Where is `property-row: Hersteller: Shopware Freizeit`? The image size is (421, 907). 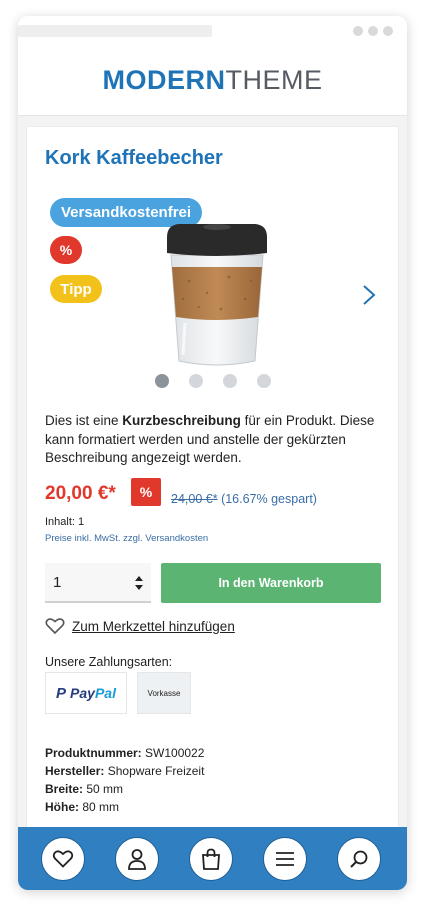
property-row: Hersteller: Shopware Freizeit is located at coordinates (125, 771).